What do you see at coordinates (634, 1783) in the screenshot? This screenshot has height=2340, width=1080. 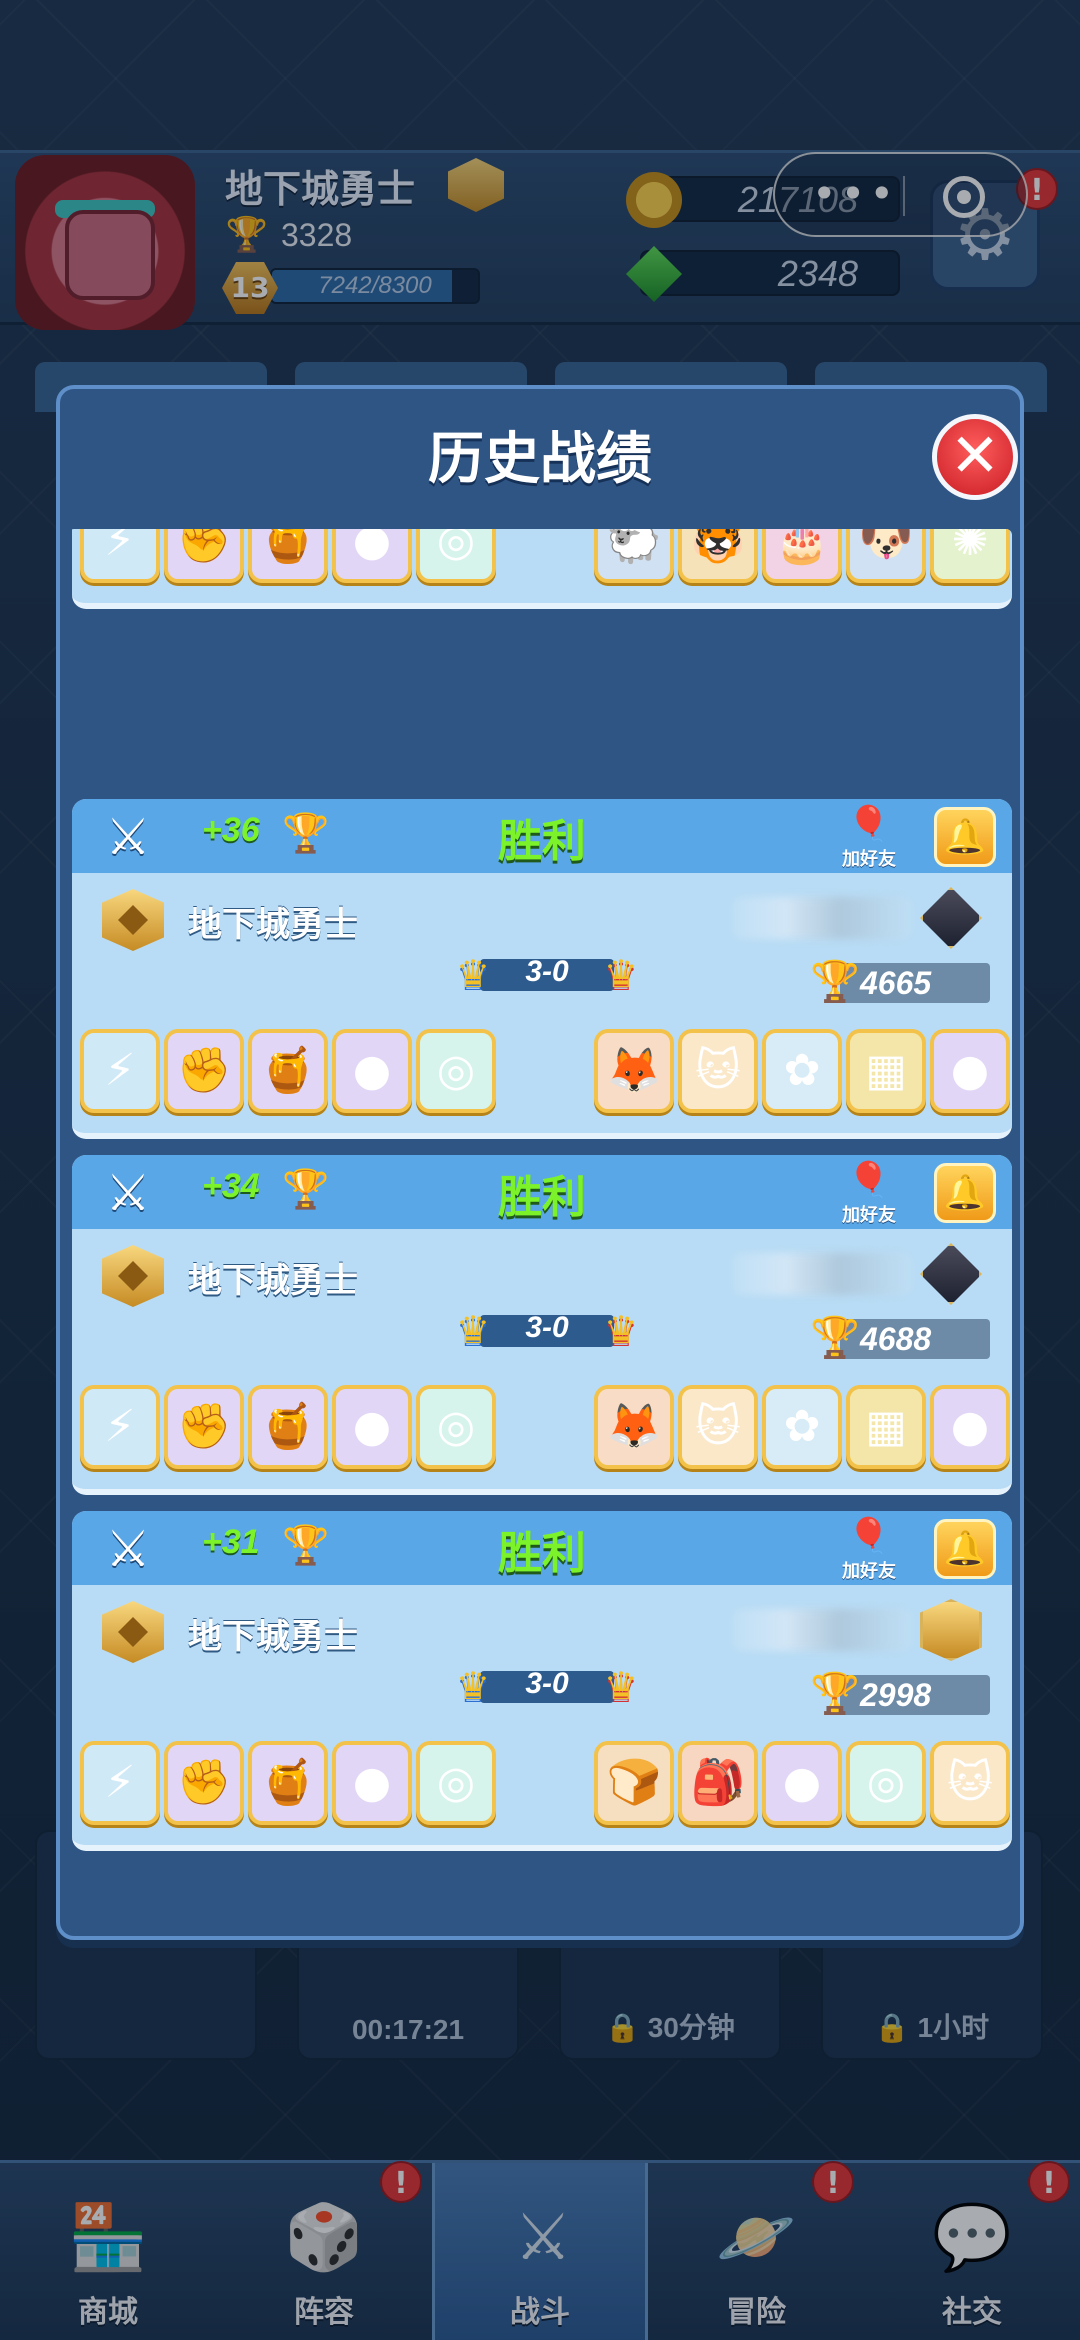 I see `die-icon: 🍞` at bounding box center [634, 1783].